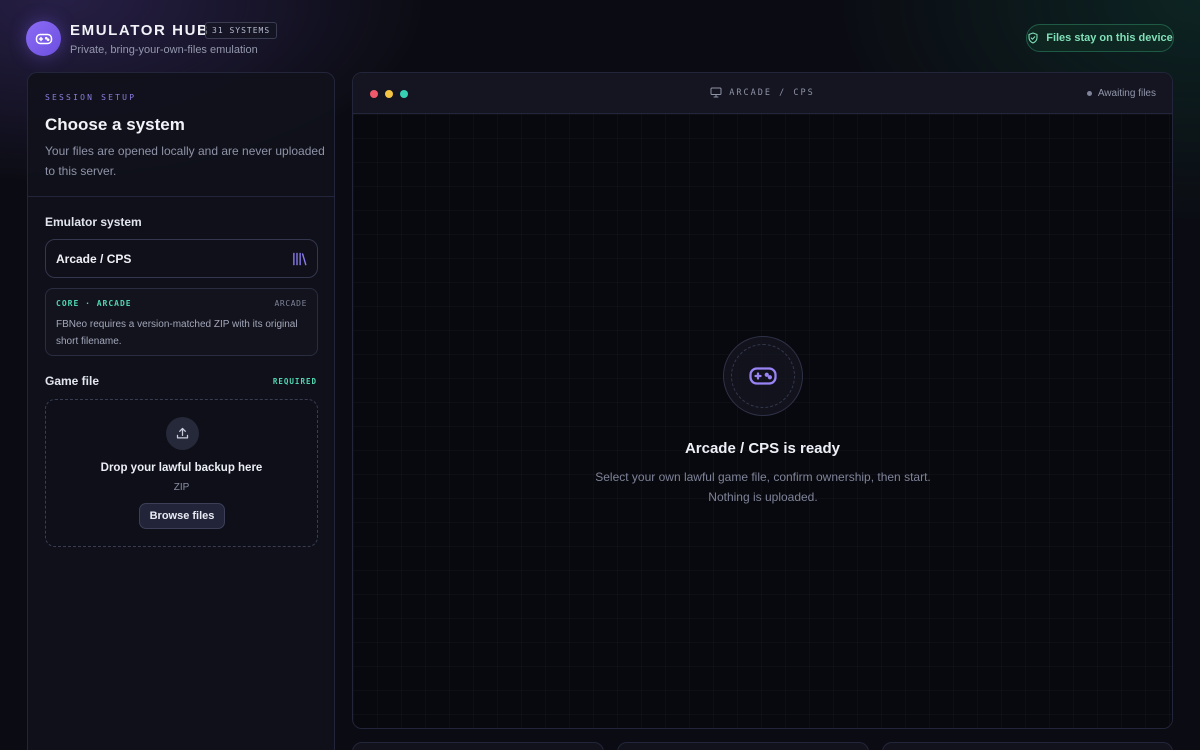 This screenshot has width=1200, height=750. What do you see at coordinates (182, 516) in the screenshot?
I see `browse-files-button: Browse files` at bounding box center [182, 516].